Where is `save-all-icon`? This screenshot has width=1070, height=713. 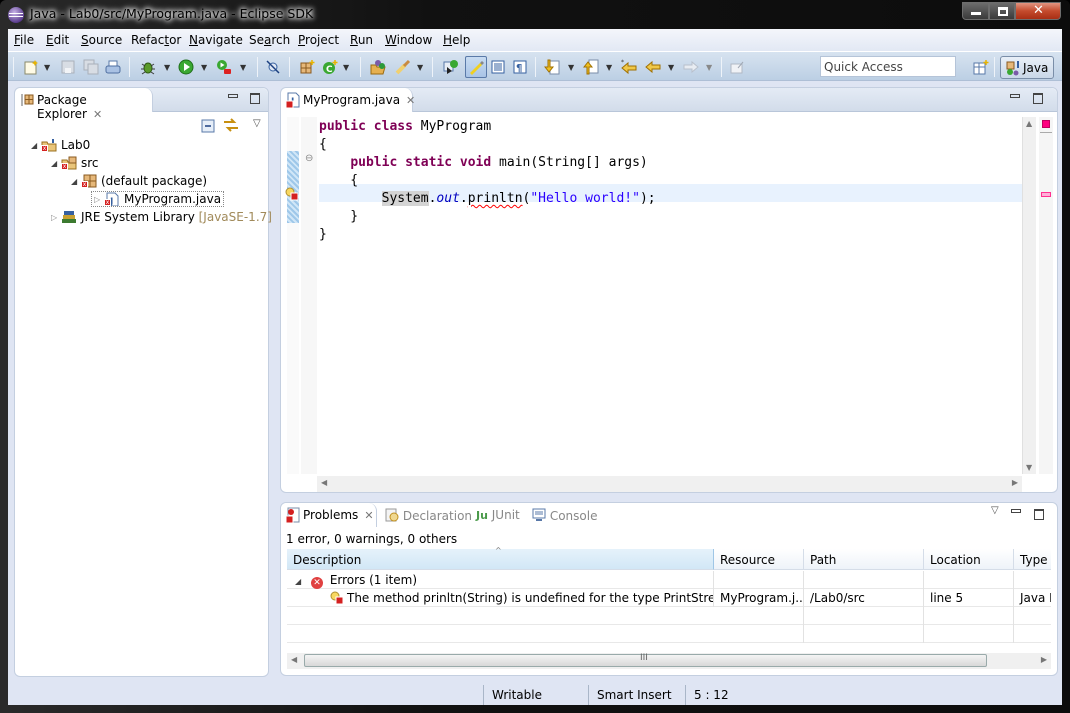 save-all-icon is located at coordinates (91, 67).